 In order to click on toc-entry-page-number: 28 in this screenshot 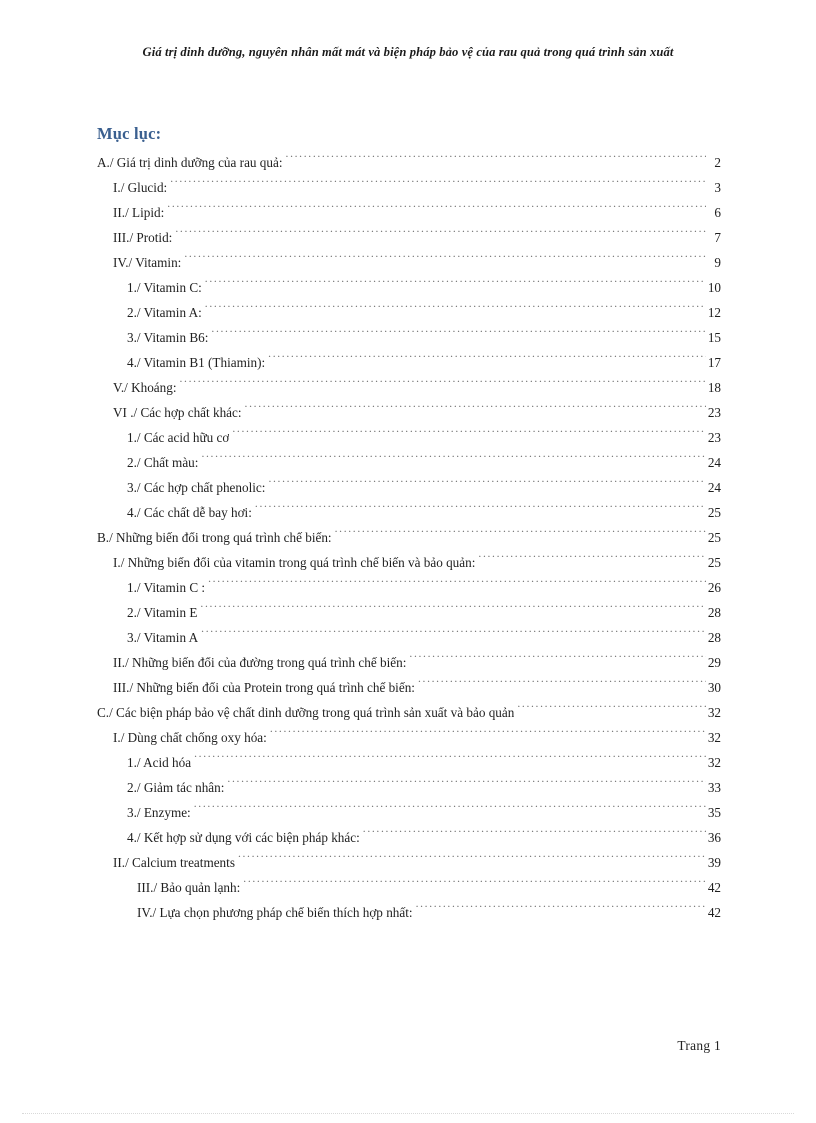, I will do `click(714, 612)`.